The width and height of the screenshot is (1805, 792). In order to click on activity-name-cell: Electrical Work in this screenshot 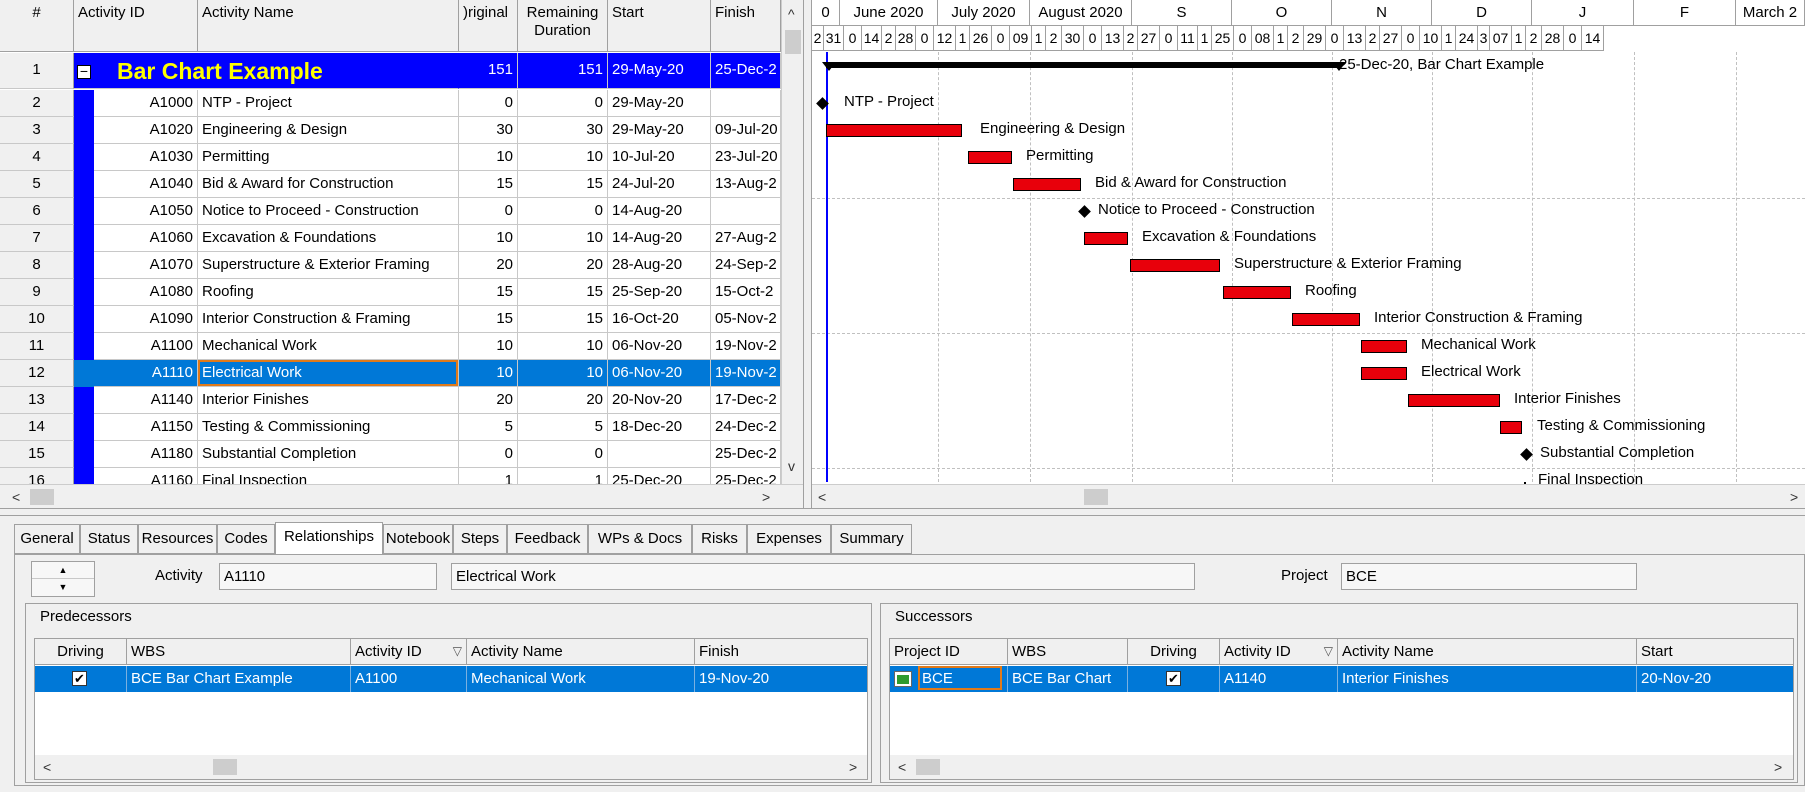, I will do `click(328, 373)`.